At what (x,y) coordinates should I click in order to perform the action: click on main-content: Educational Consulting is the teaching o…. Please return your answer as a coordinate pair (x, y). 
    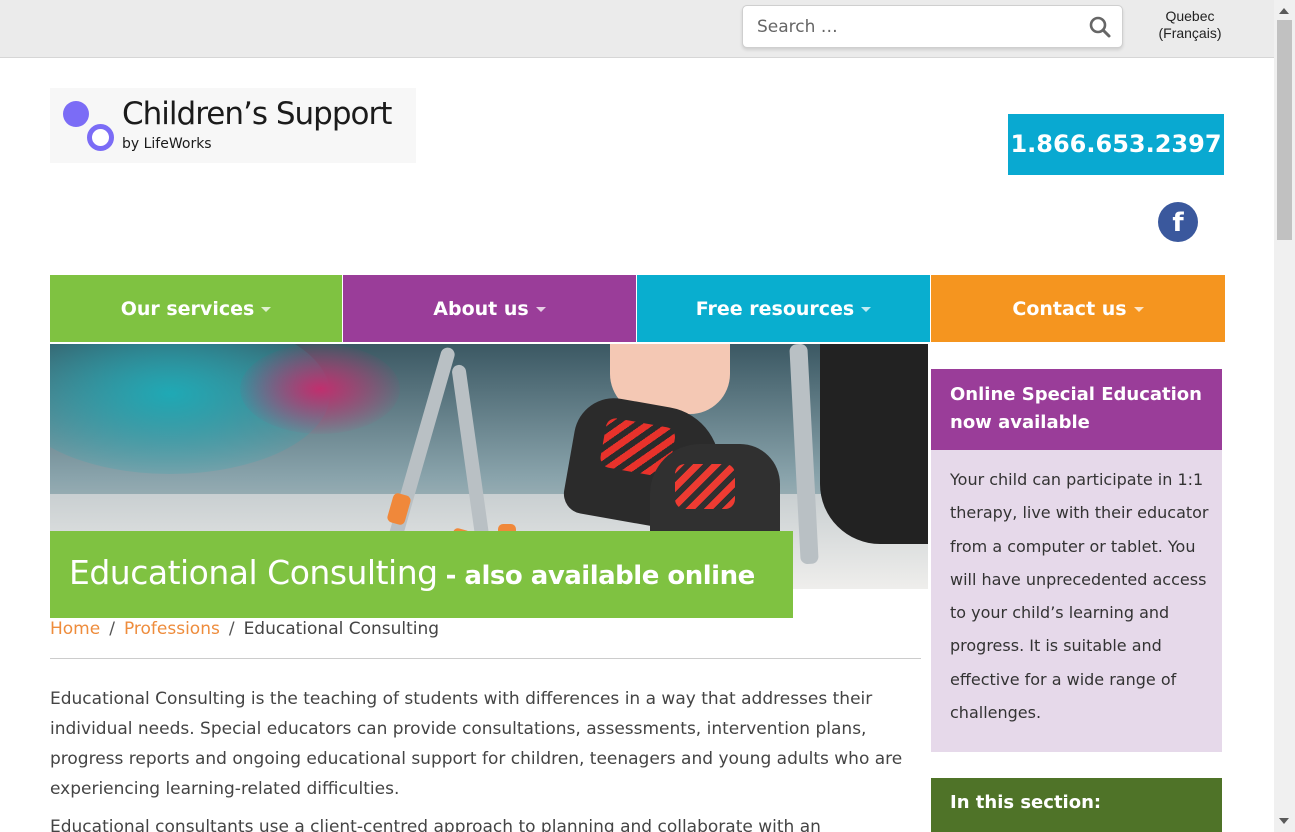
    Looking at the image, I should click on (484, 758).